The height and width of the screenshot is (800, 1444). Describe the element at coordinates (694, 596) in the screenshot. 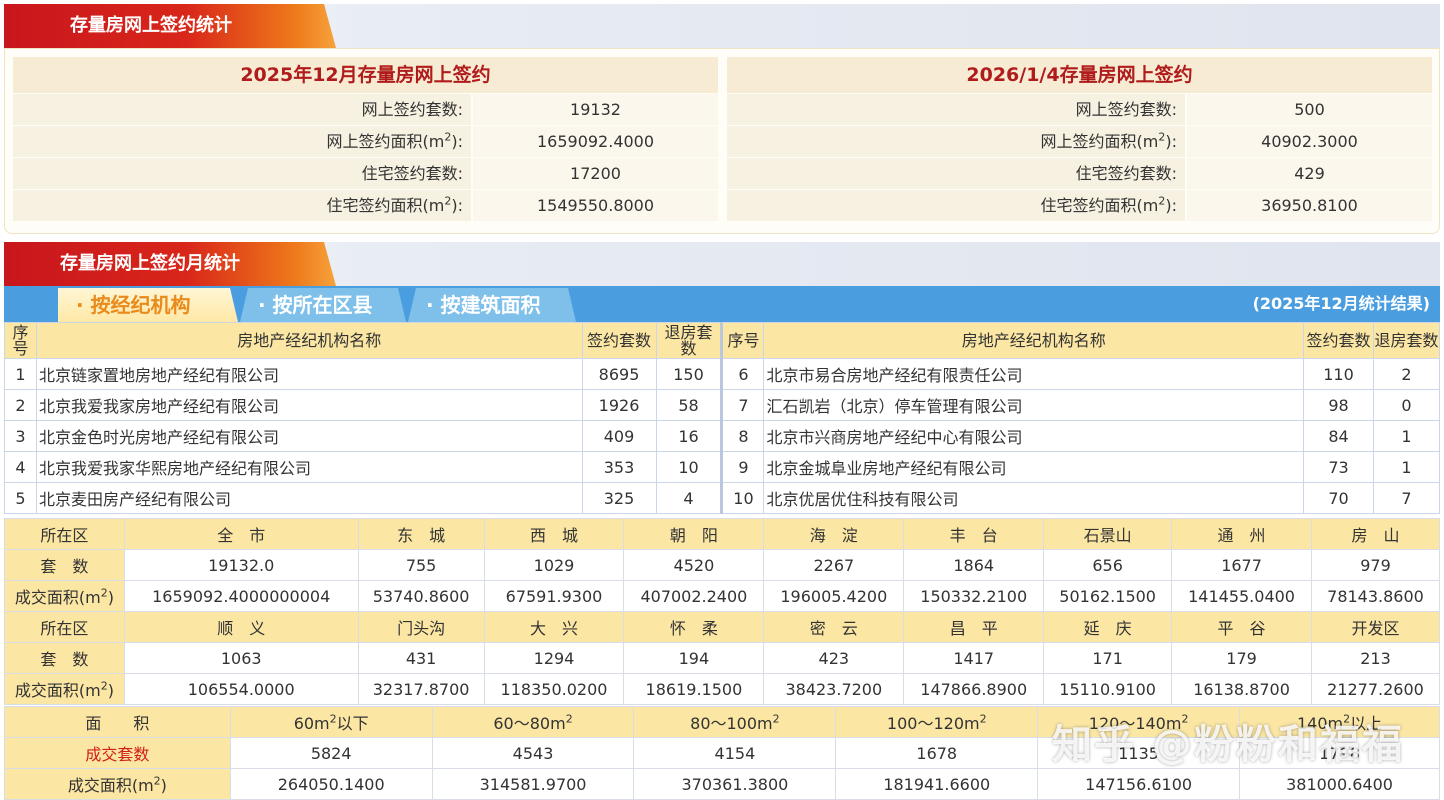

I see `district-area: 407002.2400` at that location.